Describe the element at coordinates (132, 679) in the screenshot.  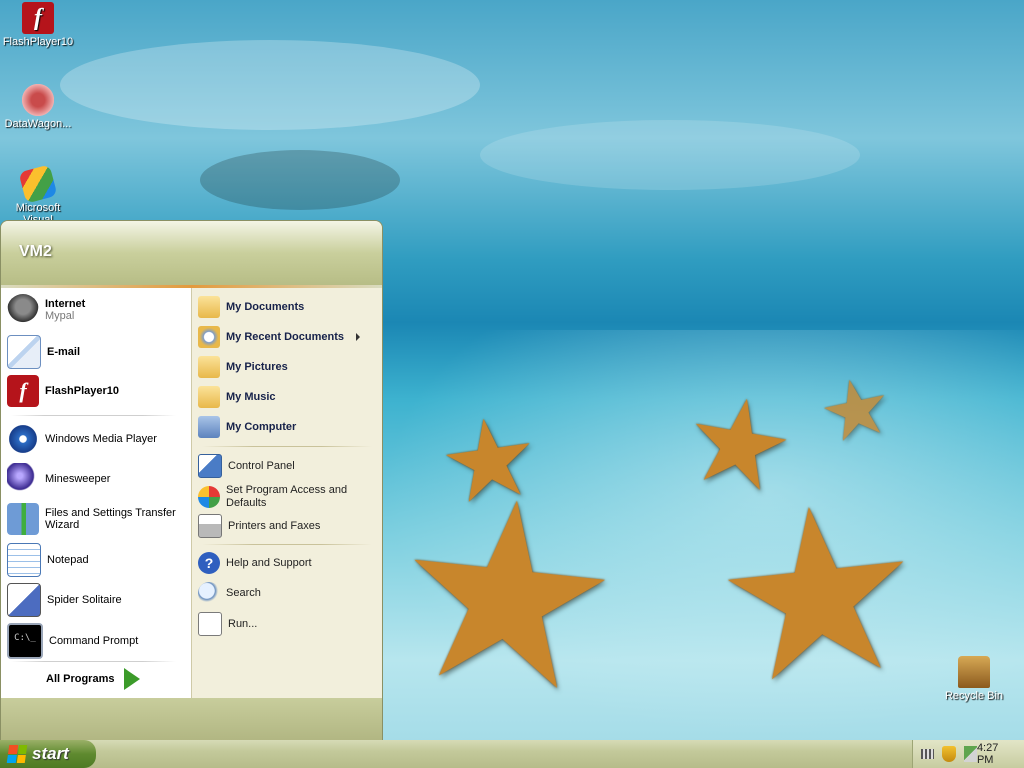
I see `green-arrow-icon` at that location.